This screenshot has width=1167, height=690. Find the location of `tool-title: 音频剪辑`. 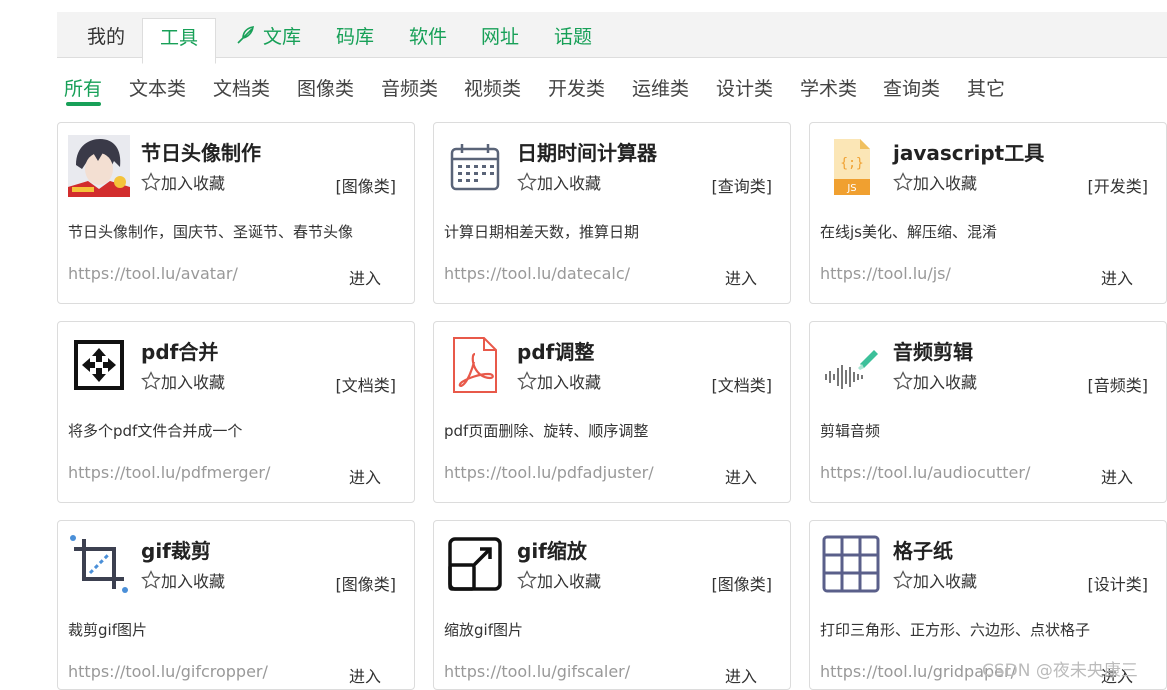

tool-title: 音频剪辑 is located at coordinates (933, 350).